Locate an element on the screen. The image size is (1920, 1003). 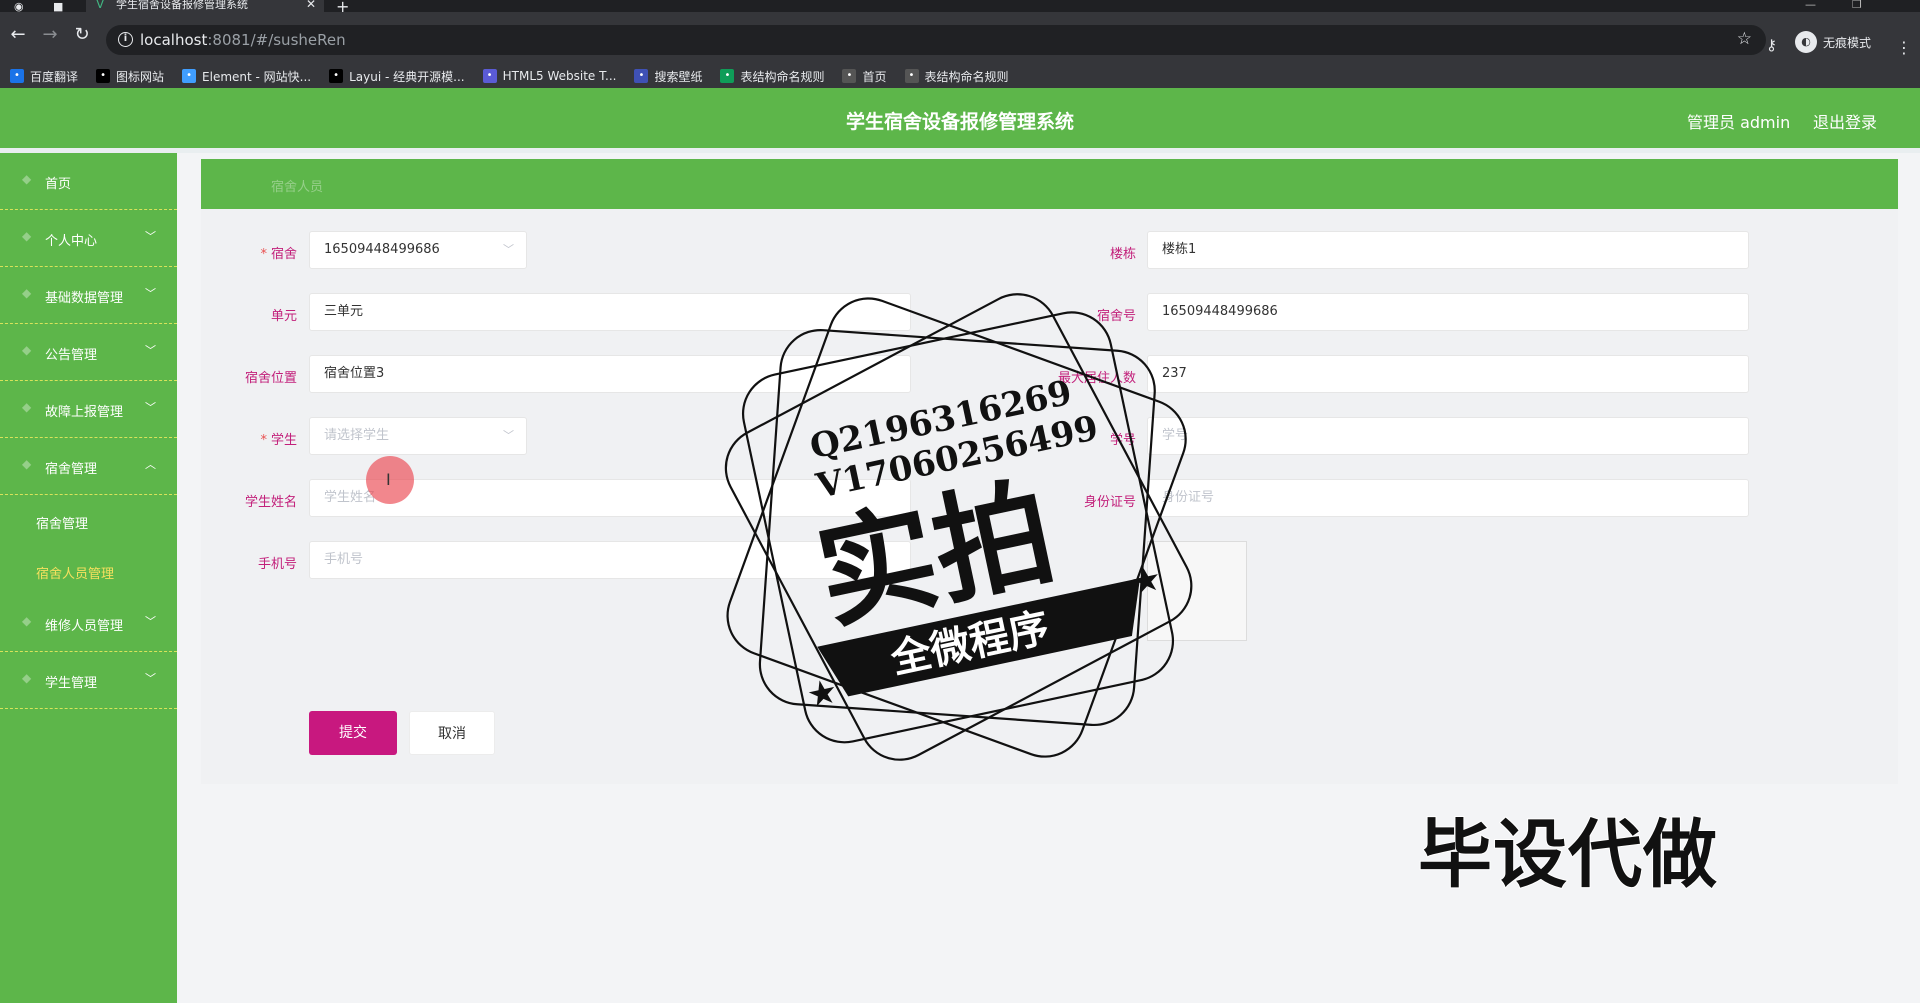
breadcrumb: 宿舍人员 is located at coordinates (1049, 184).